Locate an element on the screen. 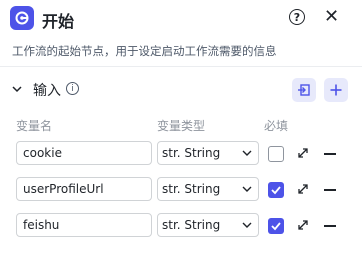 This screenshot has width=362, height=266. column-header-type: 变量类型 is located at coordinates (181, 126).